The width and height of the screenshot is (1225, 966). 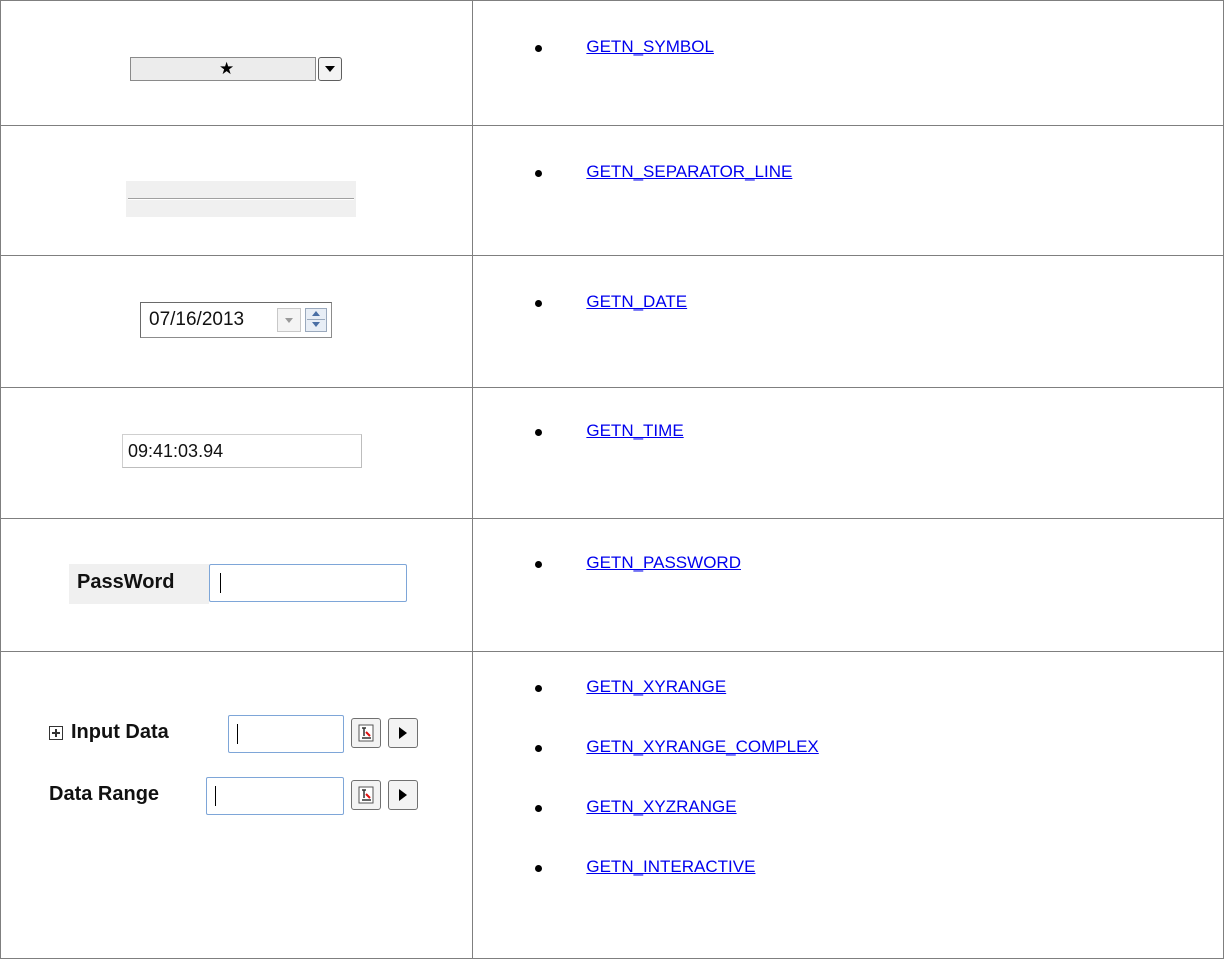 What do you see at coordinates (242, 451) in the screenshot?
I see `time-field: 09:41:03.94` at bounding box center [242, 451].